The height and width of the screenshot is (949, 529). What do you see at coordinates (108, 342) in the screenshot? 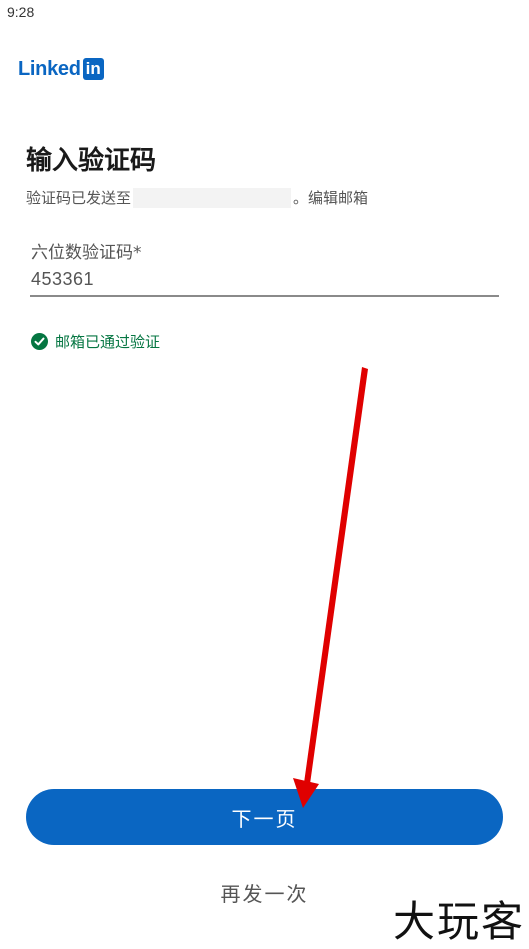
I see `verified-text: 邮箱已通过验证` at bounding box center [108, 342].